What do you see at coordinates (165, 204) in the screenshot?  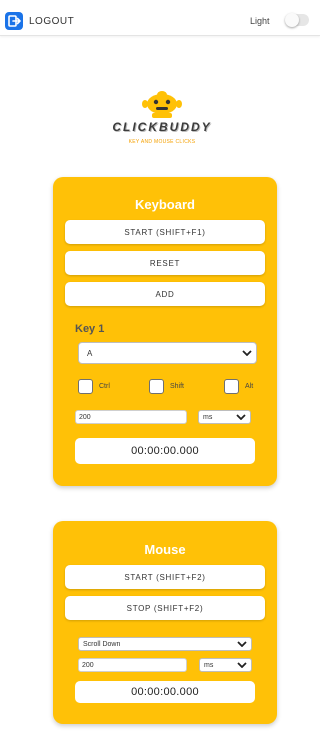 I see `keyboard-title: Keyboard` at bounding box center [165, 204].